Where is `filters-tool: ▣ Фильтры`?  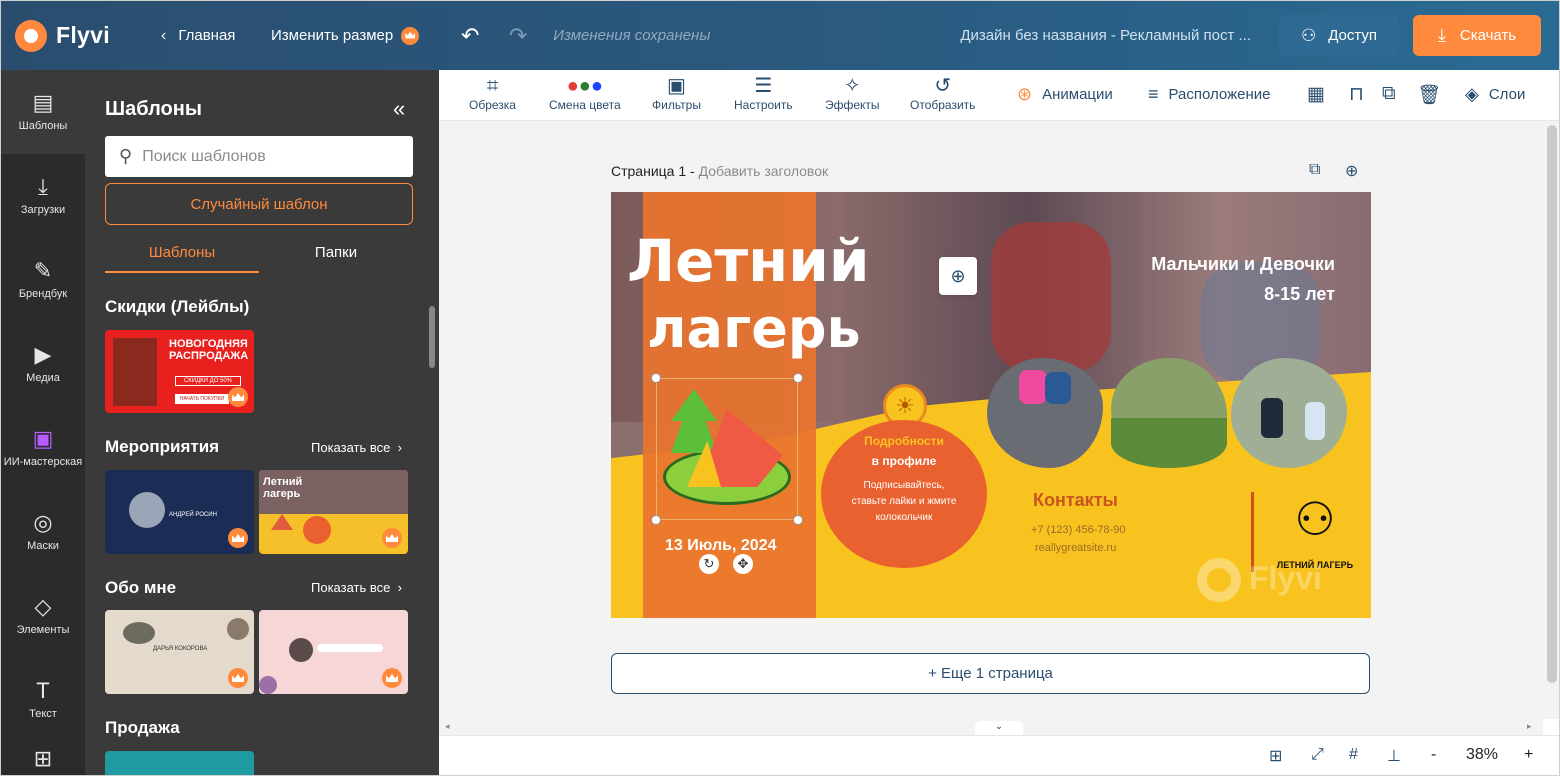 filters-tool: ▣ Фильтры is located at coordinates (676, 93).